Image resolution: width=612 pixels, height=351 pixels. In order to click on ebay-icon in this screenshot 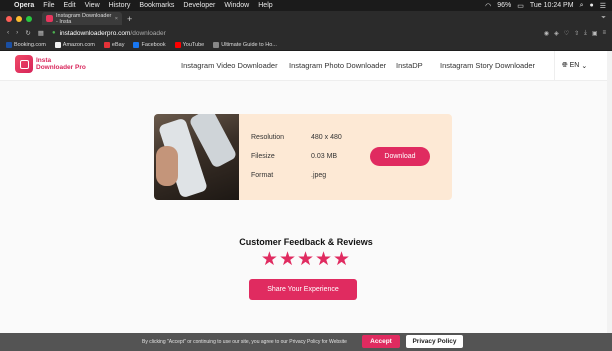, I will do `click(106, 45)`.